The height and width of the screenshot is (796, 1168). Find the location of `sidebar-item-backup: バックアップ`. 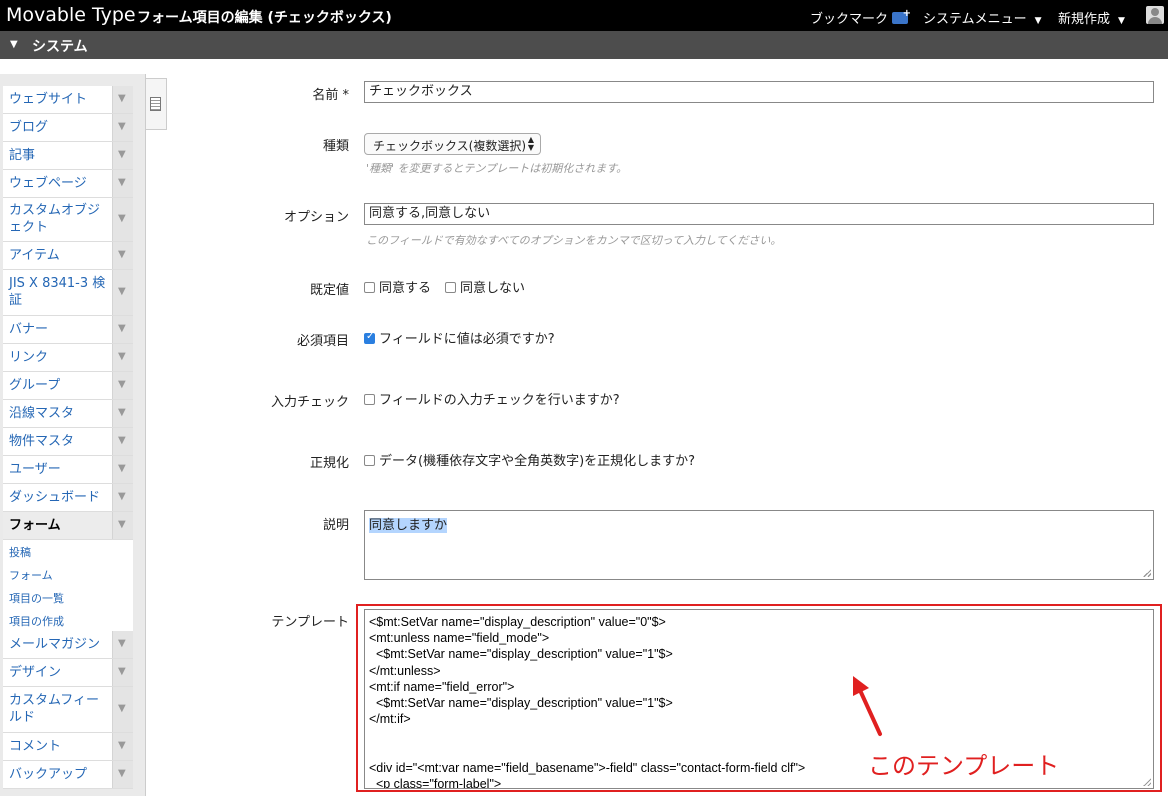

sidebar-item-backup: バックアップ is located at coordinates (68, 775).